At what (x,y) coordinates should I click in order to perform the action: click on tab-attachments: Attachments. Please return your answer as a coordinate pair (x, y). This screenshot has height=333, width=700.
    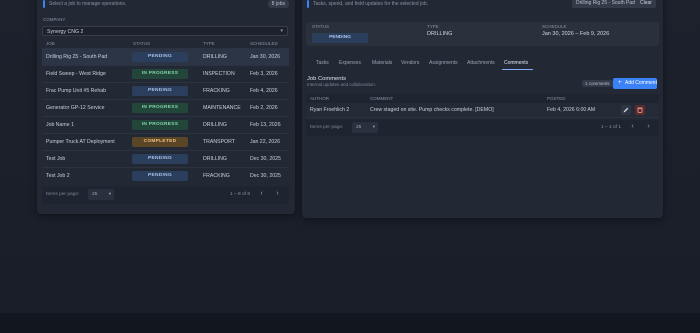
    Looking at the image, I should click on (481, 63).